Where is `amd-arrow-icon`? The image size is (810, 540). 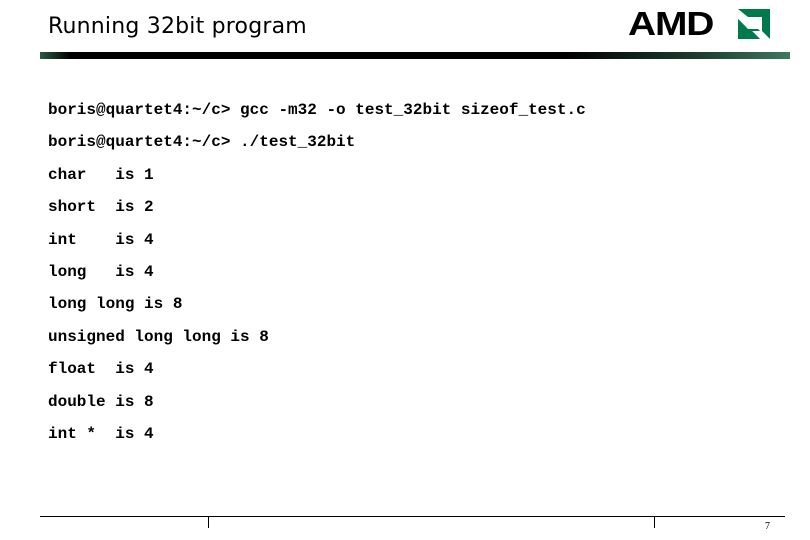 amd-arrow-icon is located at coordinates (754, 24).